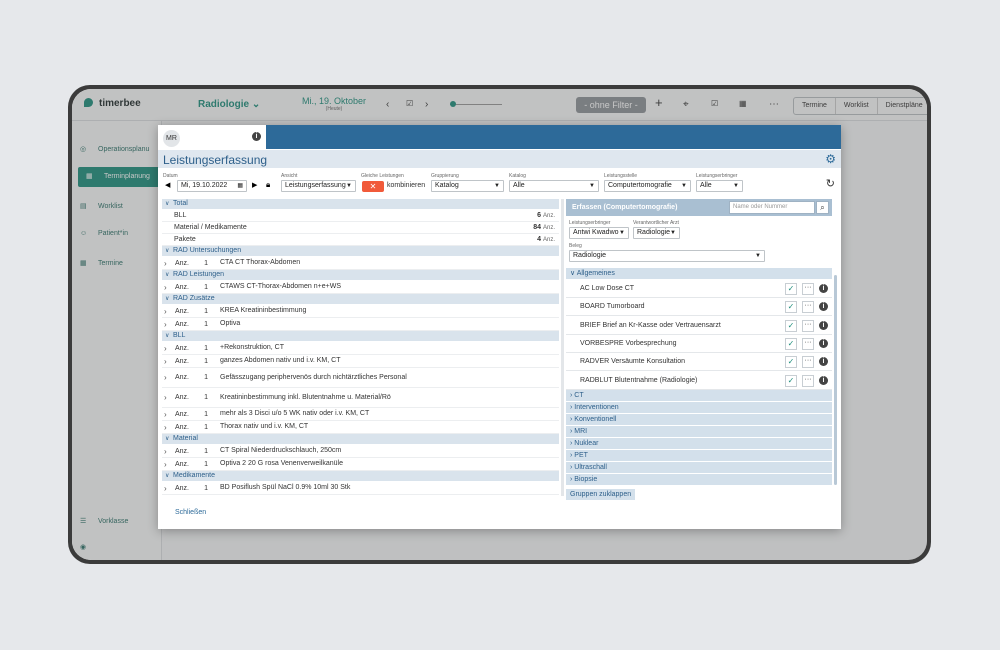  Describe the element at coordinates (373, 186) in the screenshot. I see `kombinieren-toggle: ✕` at that location.